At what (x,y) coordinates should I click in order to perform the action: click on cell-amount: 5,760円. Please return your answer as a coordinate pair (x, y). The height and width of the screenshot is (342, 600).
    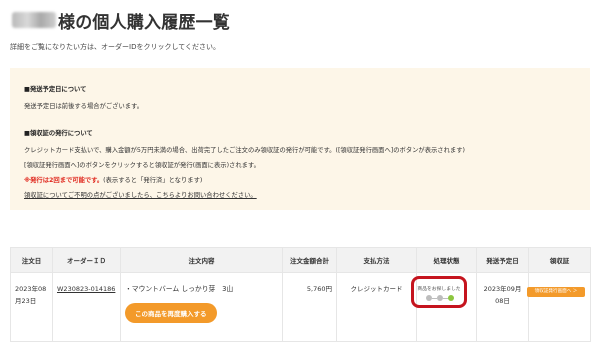
    Looking at the image, I should click on (309, 307).